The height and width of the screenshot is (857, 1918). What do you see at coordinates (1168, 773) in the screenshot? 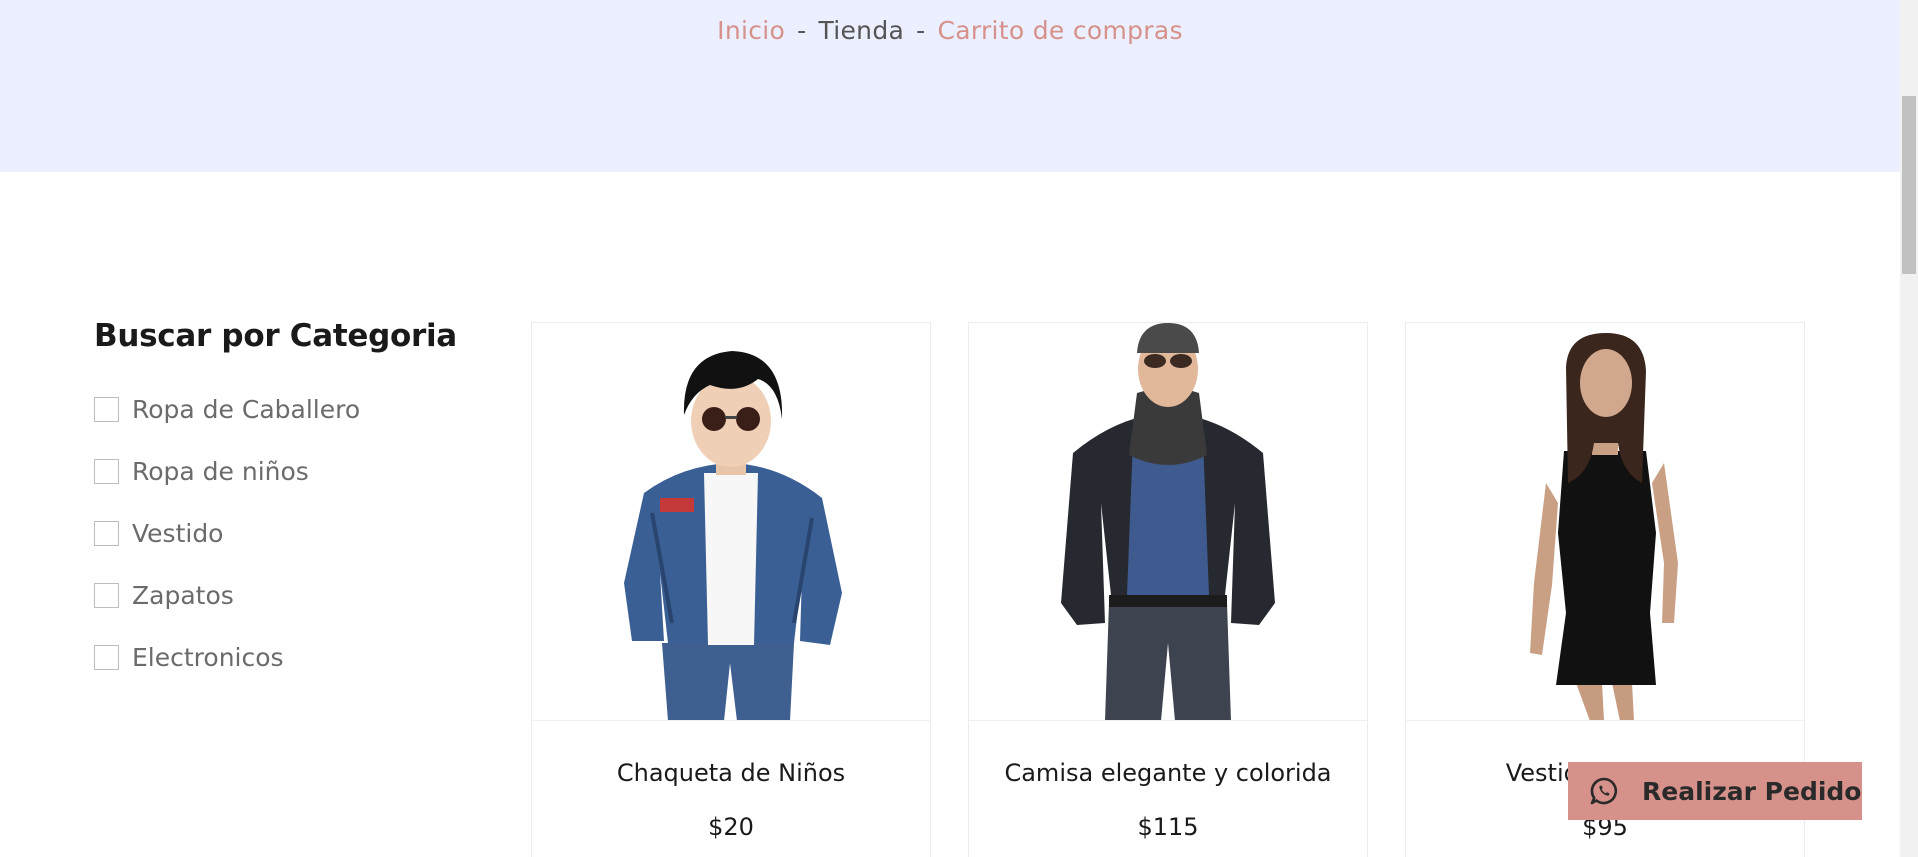
I see `product-name: Camisa elegante y colorida` at bounding box center [1168, 773].